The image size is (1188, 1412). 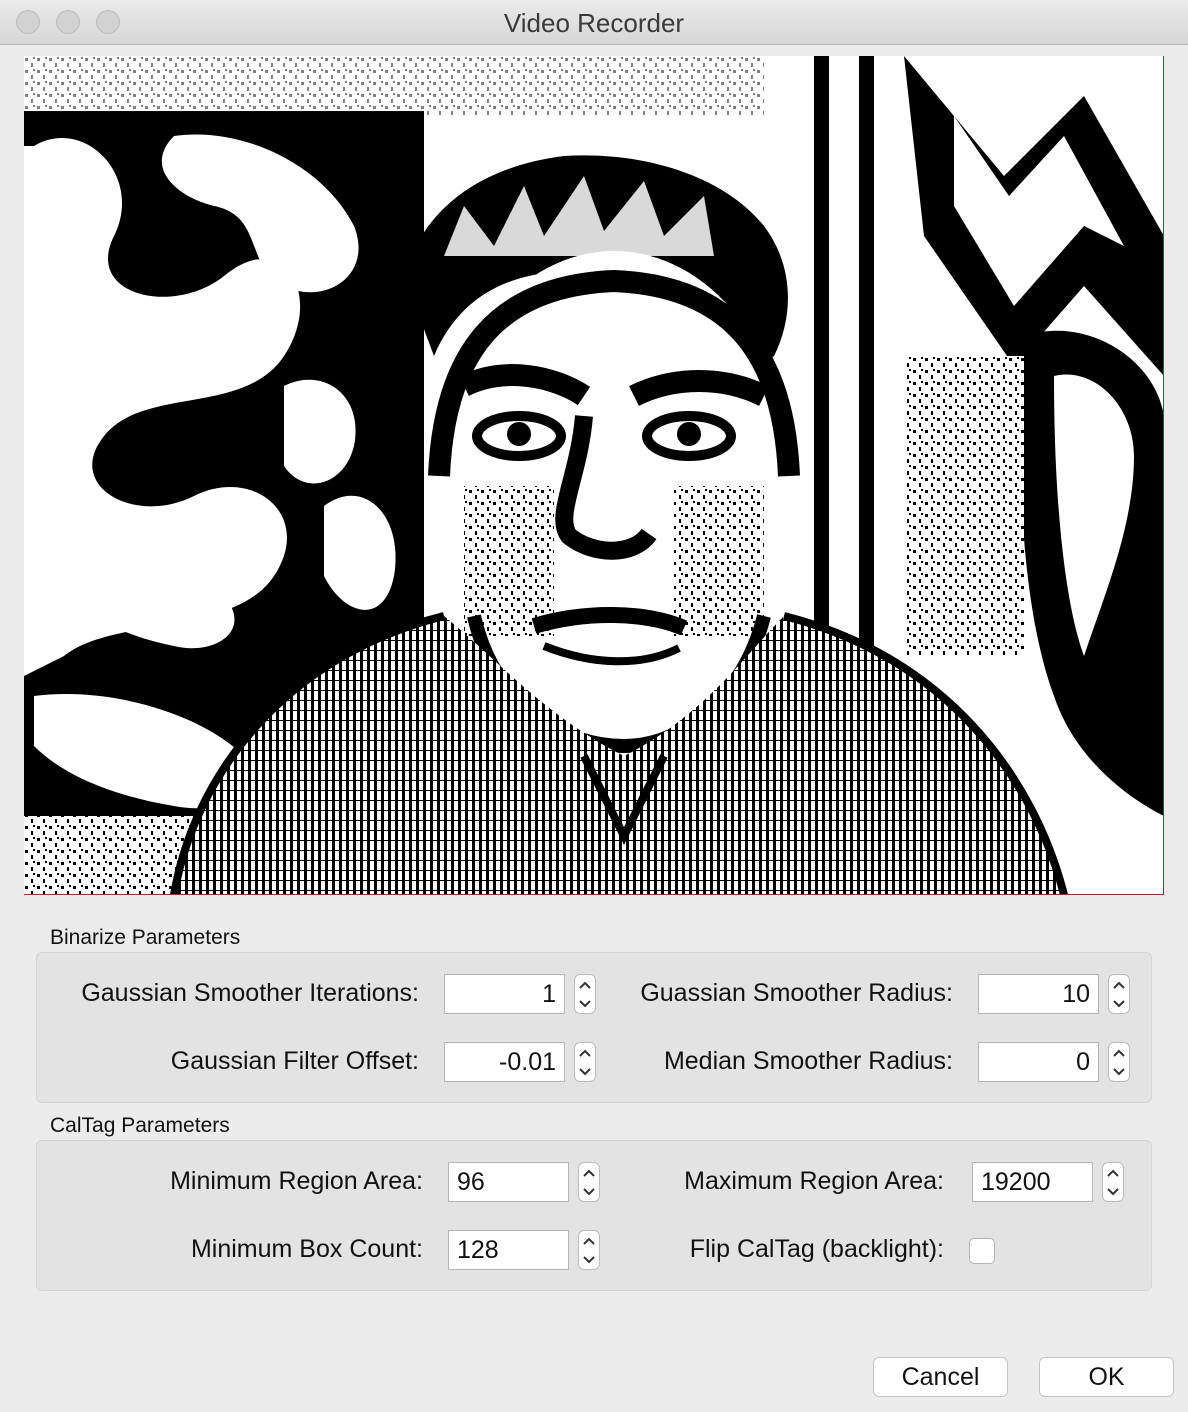 I want to click on gaussian-radius-stepper, so click(x=1119, y=994).